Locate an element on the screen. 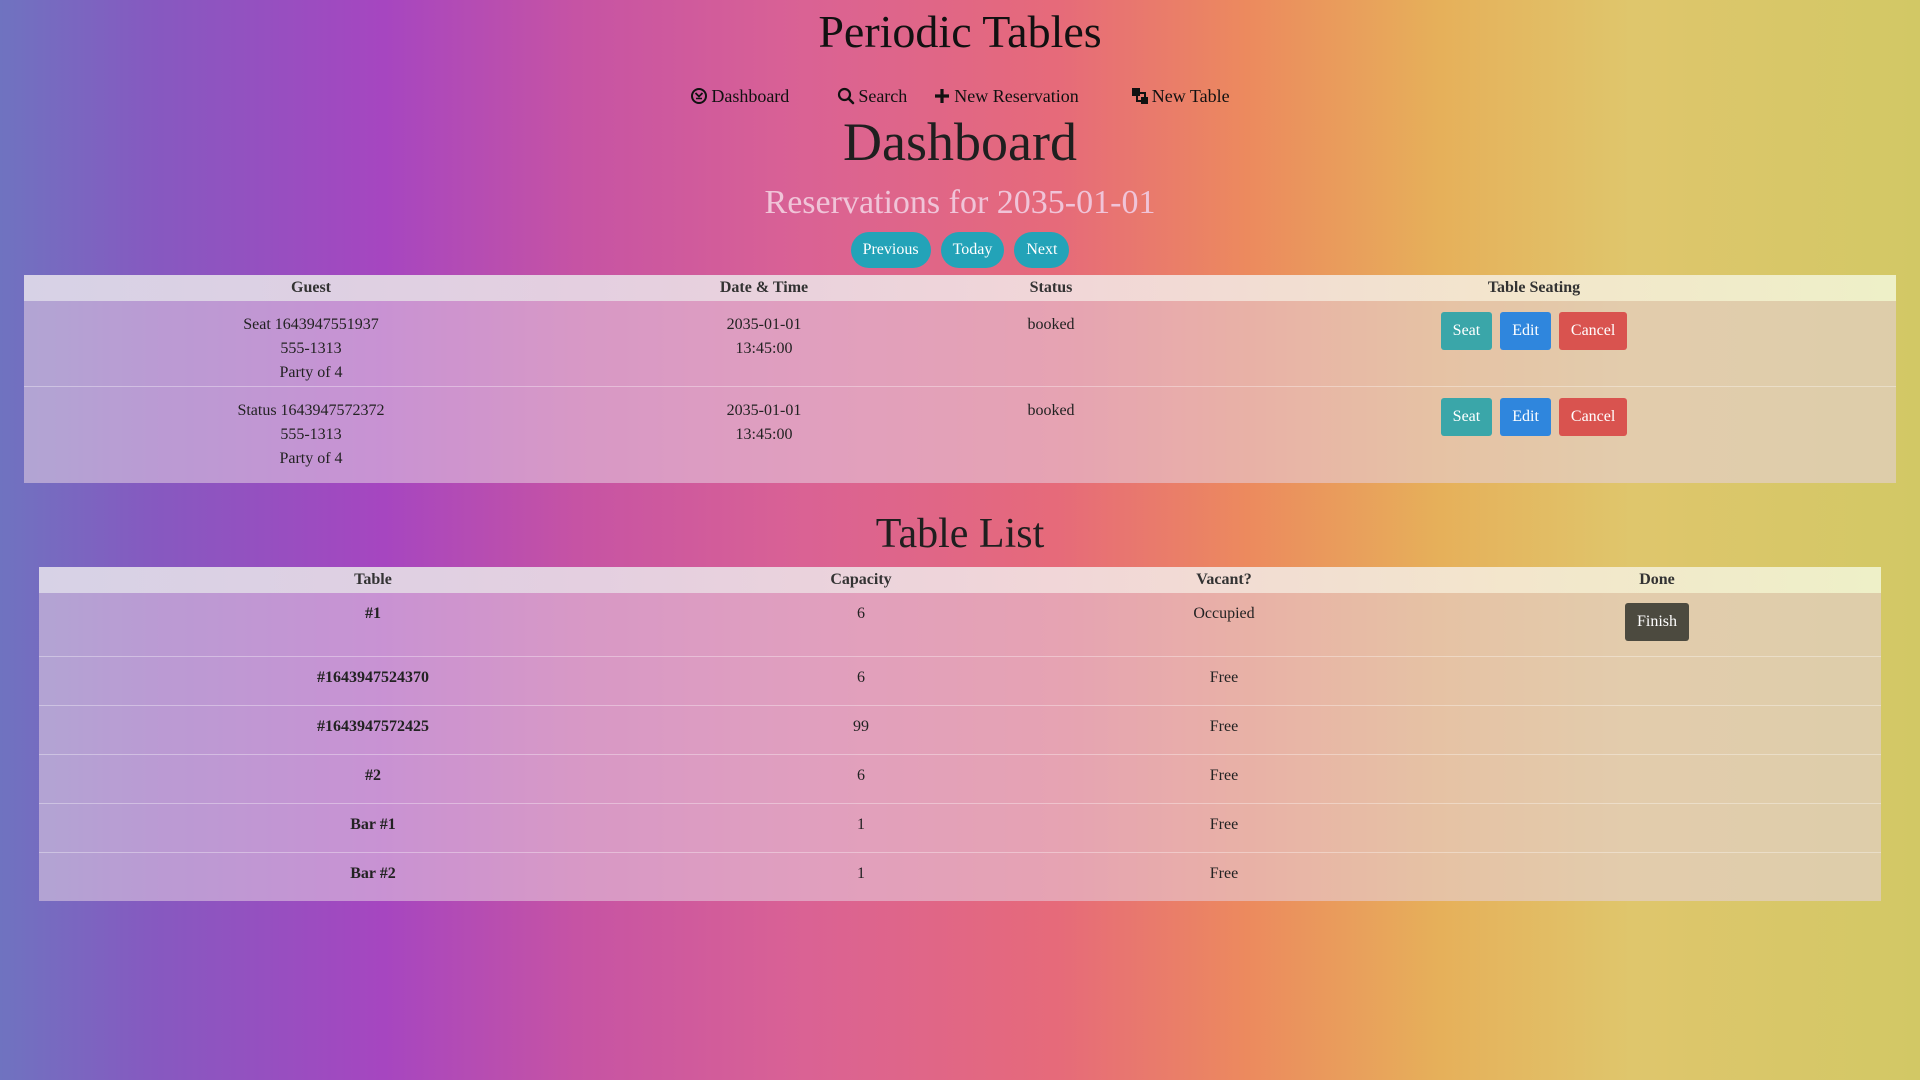 Image resolution: width=1920 pixels, height=1080 pixels. table-name: Bar #1 is located at coordinates (373, 828).